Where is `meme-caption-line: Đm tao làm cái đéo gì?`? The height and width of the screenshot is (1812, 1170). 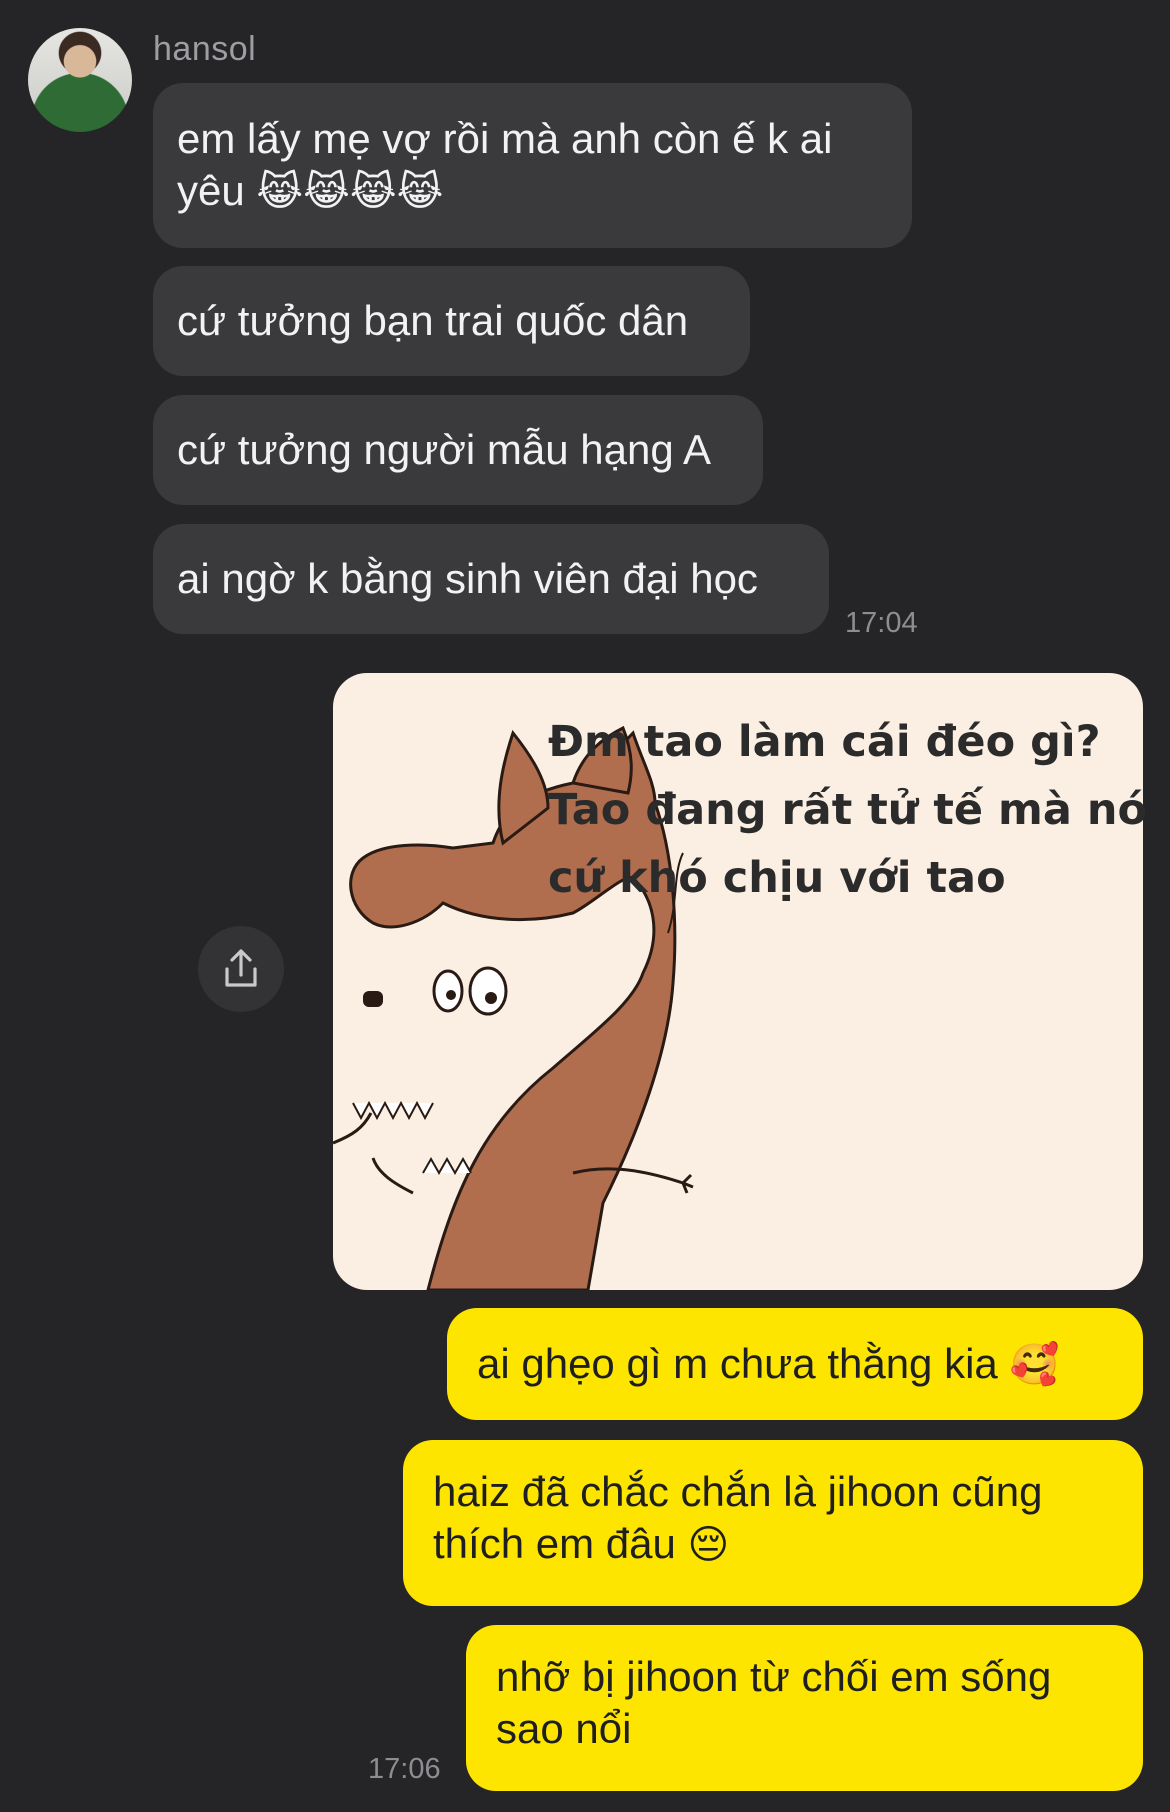 meme-caption-line: Đm tao làm cái đéo gì? is located at coordinates (824, 742).